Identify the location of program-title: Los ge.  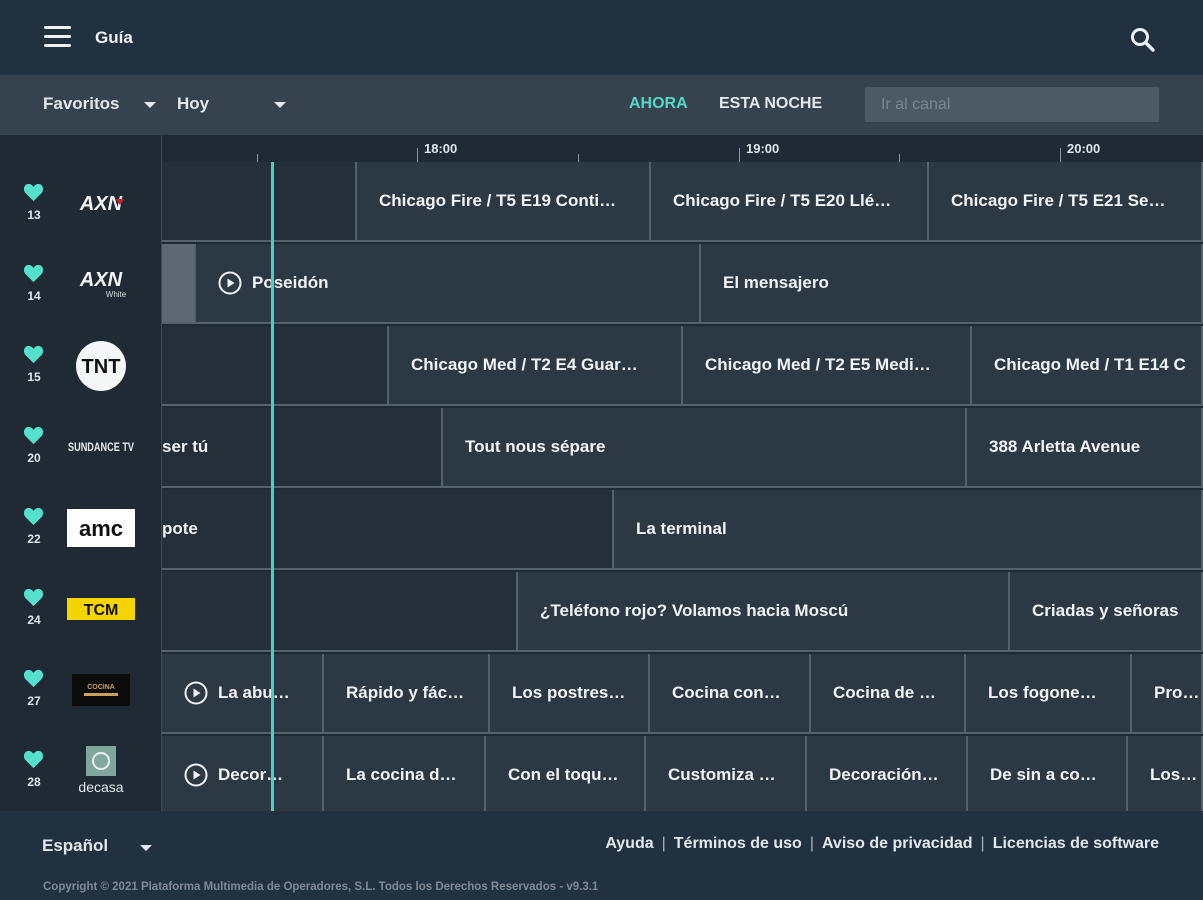
(1175, 774).